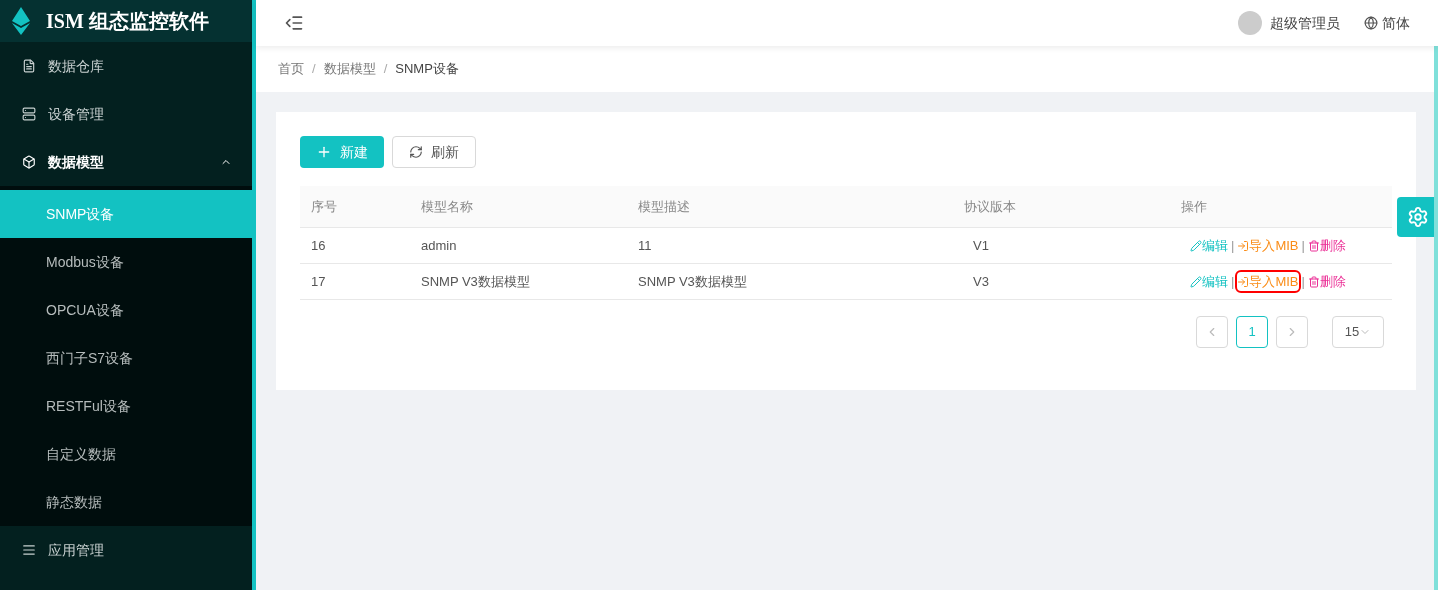 The height and width of the screenshot is (590, 1438). What do you see at coordinates (981, 281) in the screenshot?
I see `table-cell-text: V3` at bounding box center [981, 281].